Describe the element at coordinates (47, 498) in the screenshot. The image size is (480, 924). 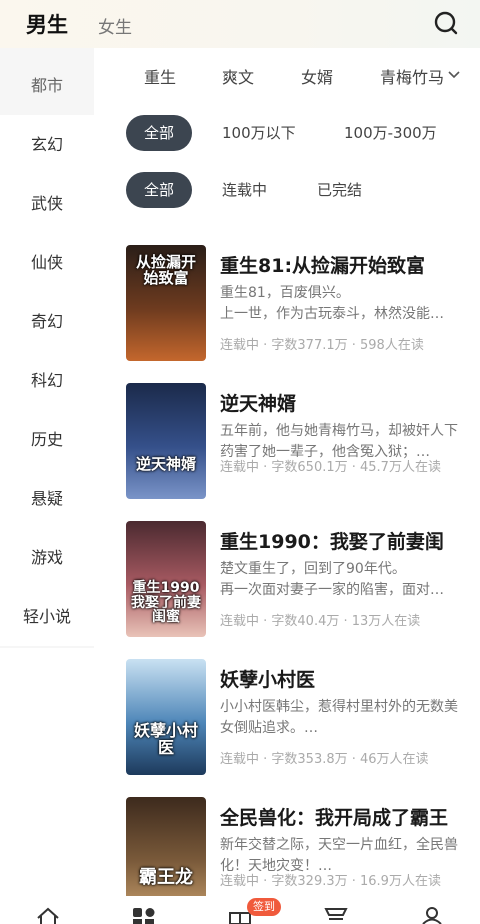
I see `sidebar-item-xuanyi: 悬疑` at that location.